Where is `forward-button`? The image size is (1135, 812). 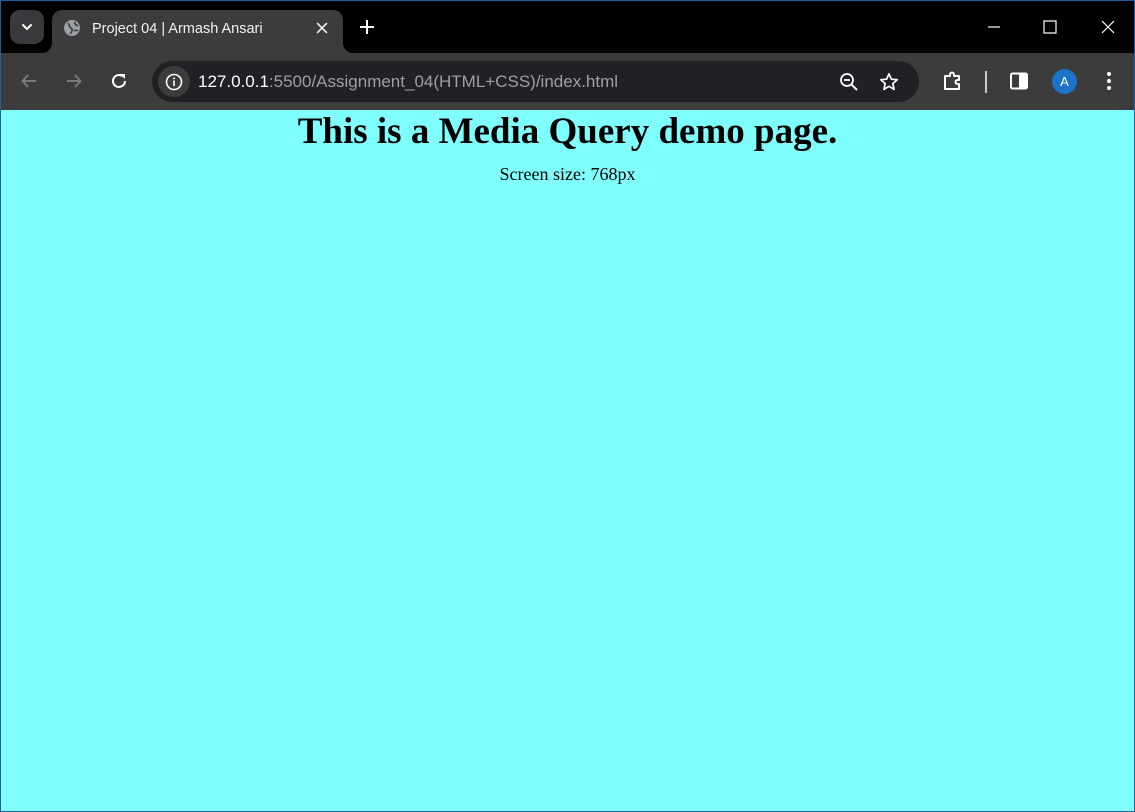
forward-button is located at coordinates (74, 81).